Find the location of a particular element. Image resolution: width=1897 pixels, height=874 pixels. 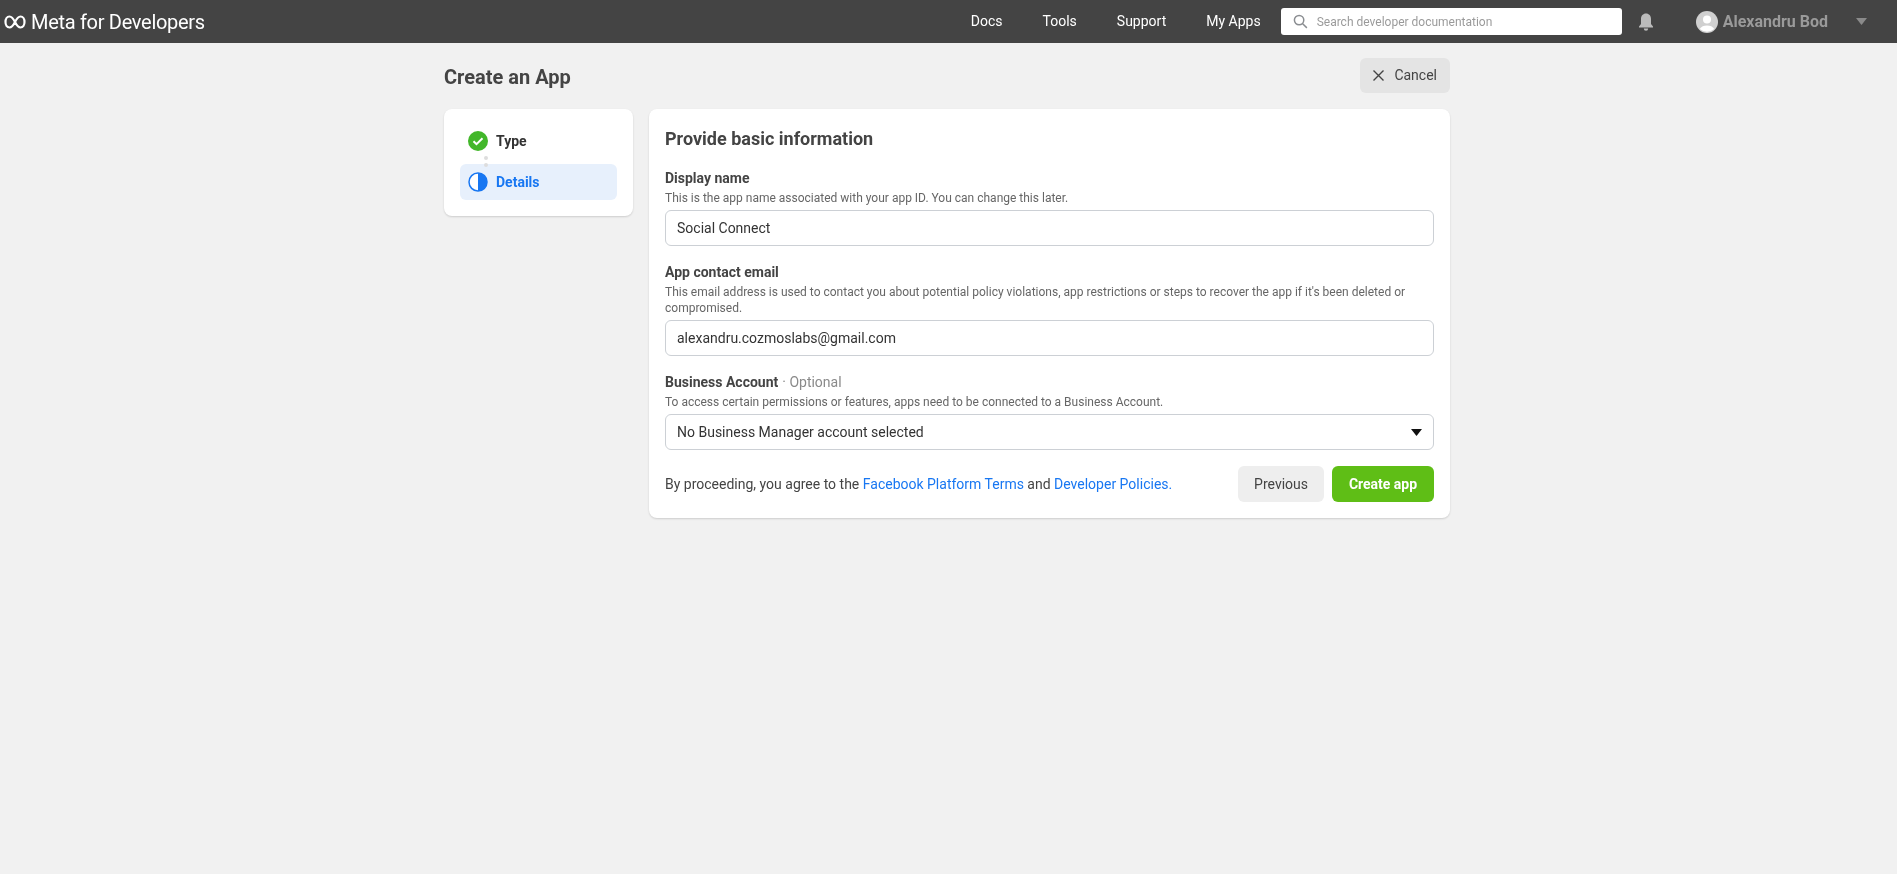

nav-link: Tools is located at coordinates (1059, 21).